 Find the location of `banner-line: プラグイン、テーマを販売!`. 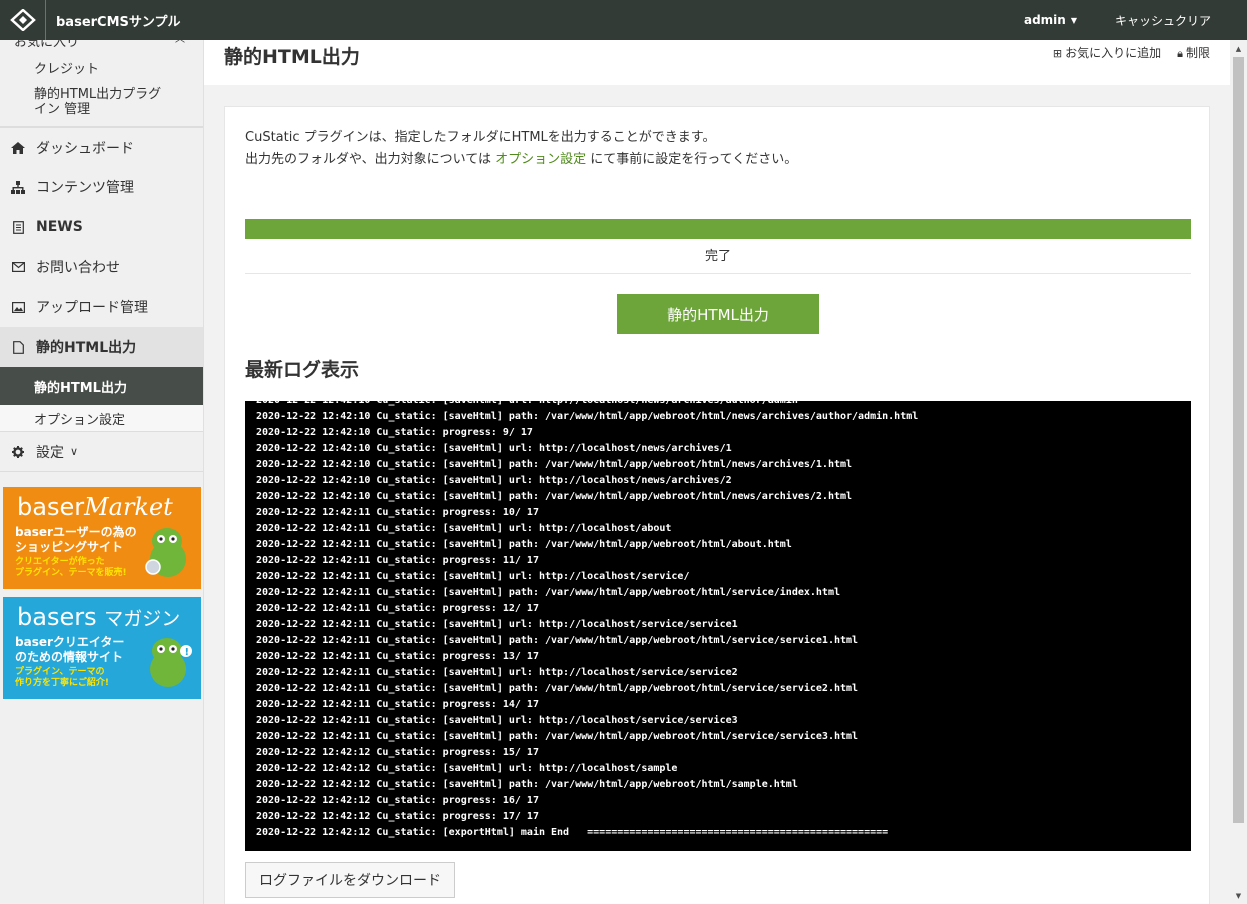

banner-line: プラグイン、テーマを販売! is located at coordinates (71, 573).